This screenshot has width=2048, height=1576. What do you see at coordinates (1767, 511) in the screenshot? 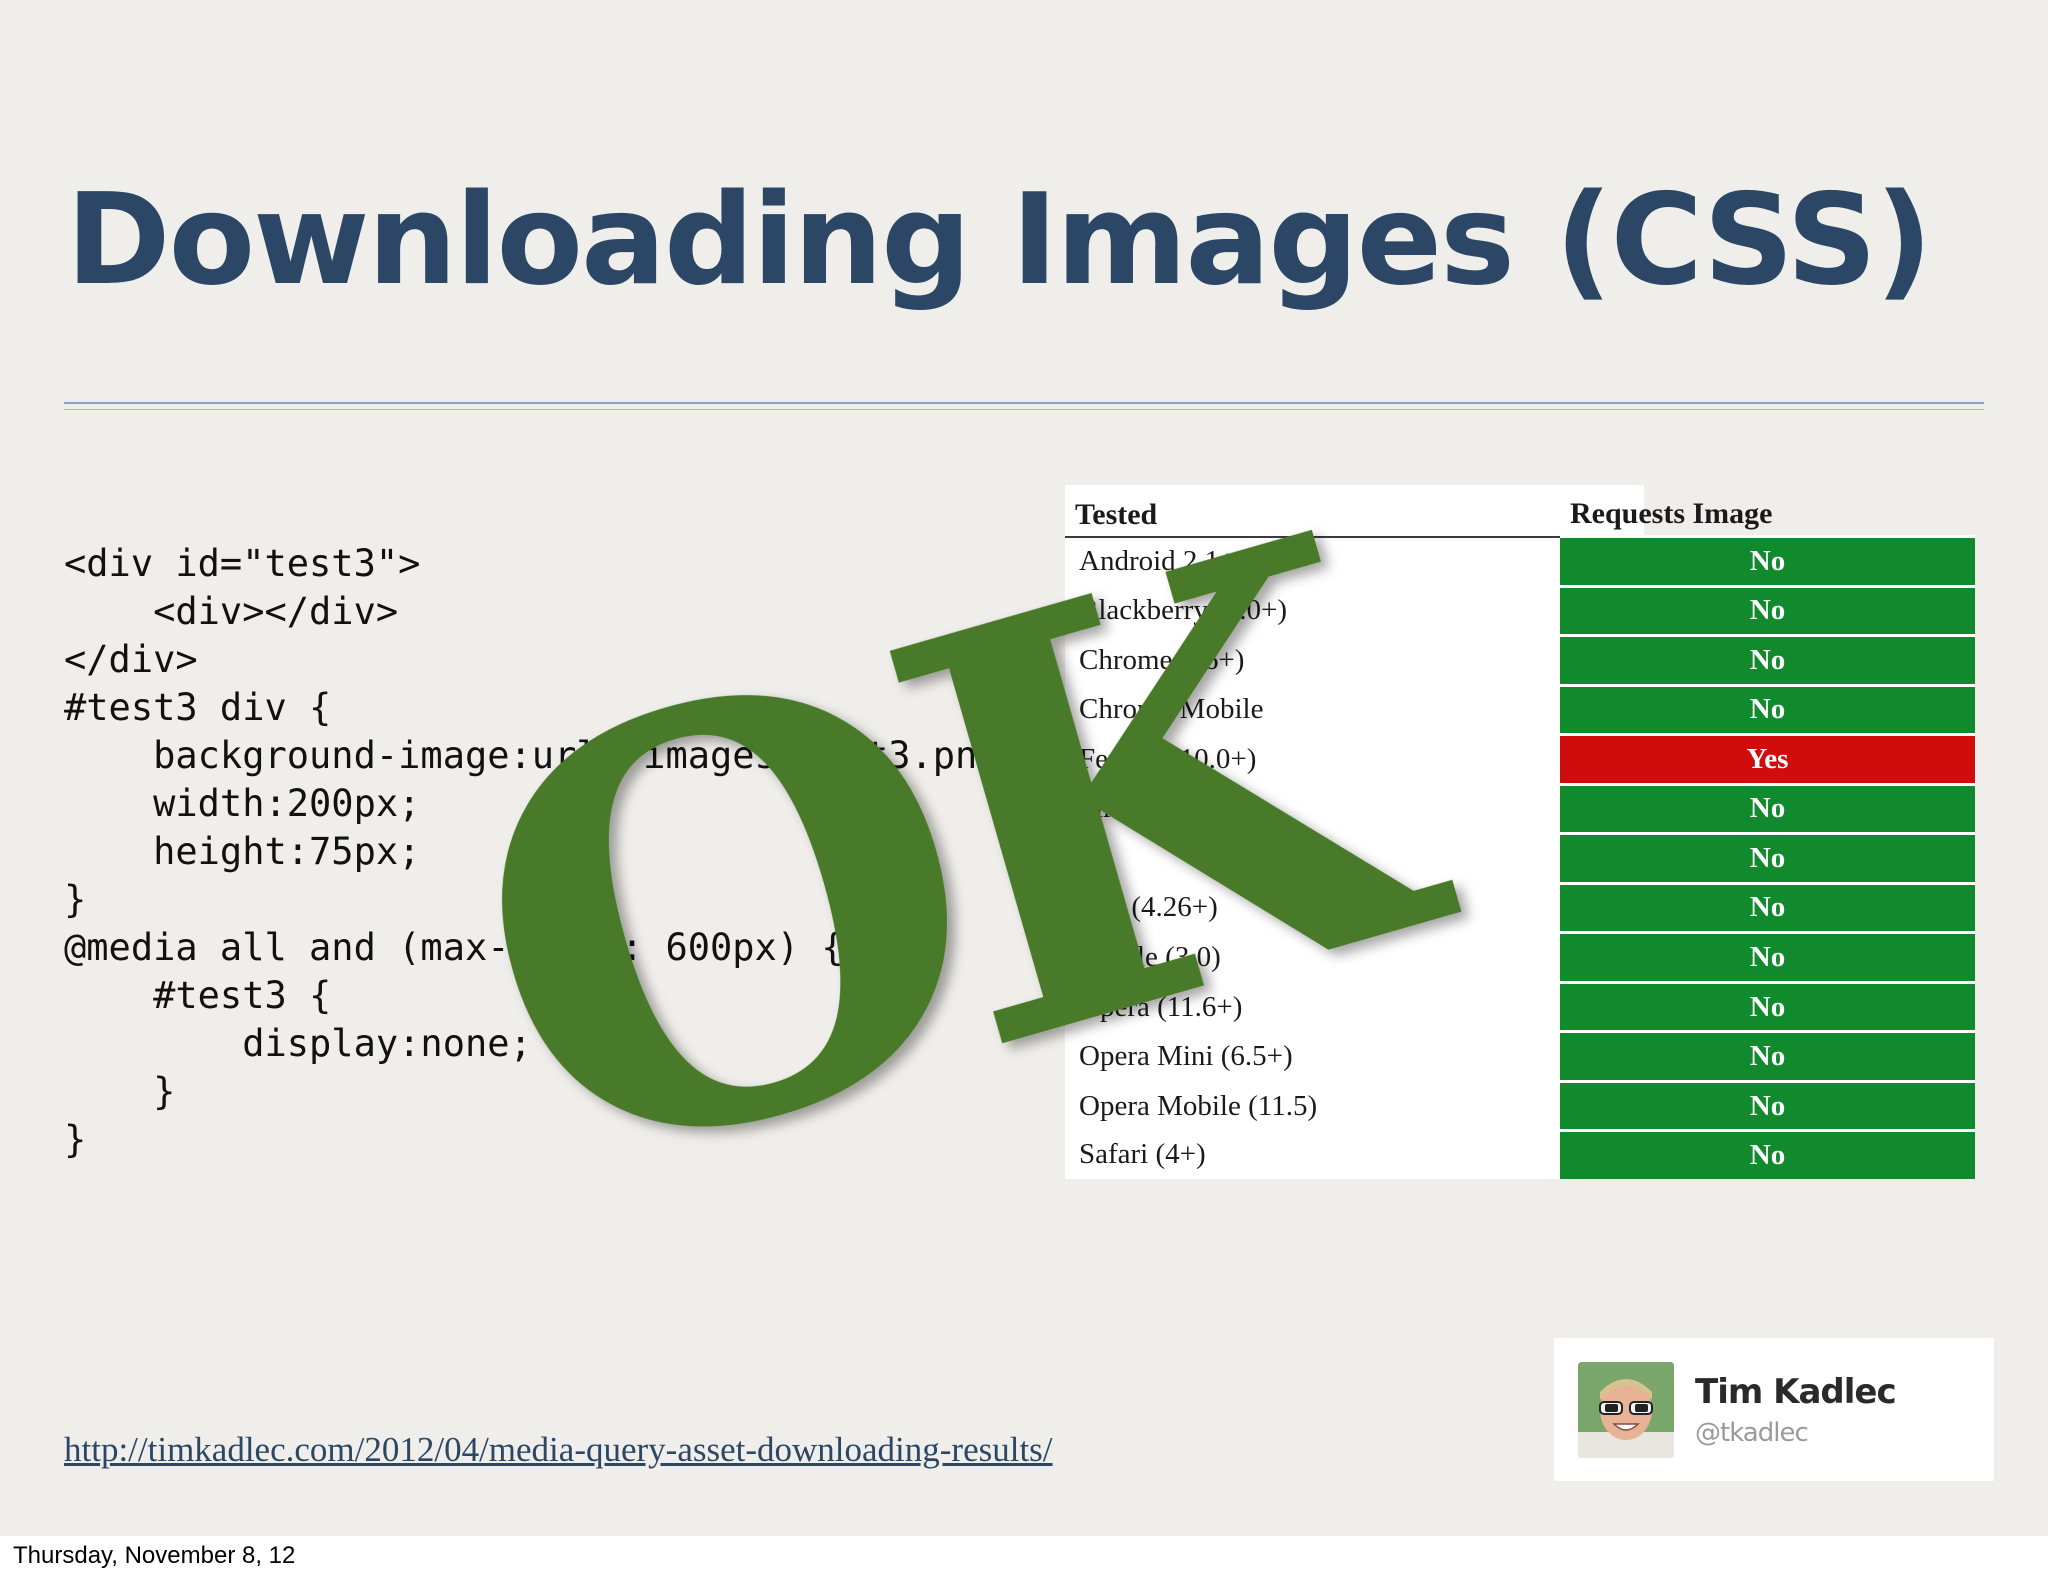
I see `column-header-requests-image: Requests Image` at bounding box center [1767, 511].